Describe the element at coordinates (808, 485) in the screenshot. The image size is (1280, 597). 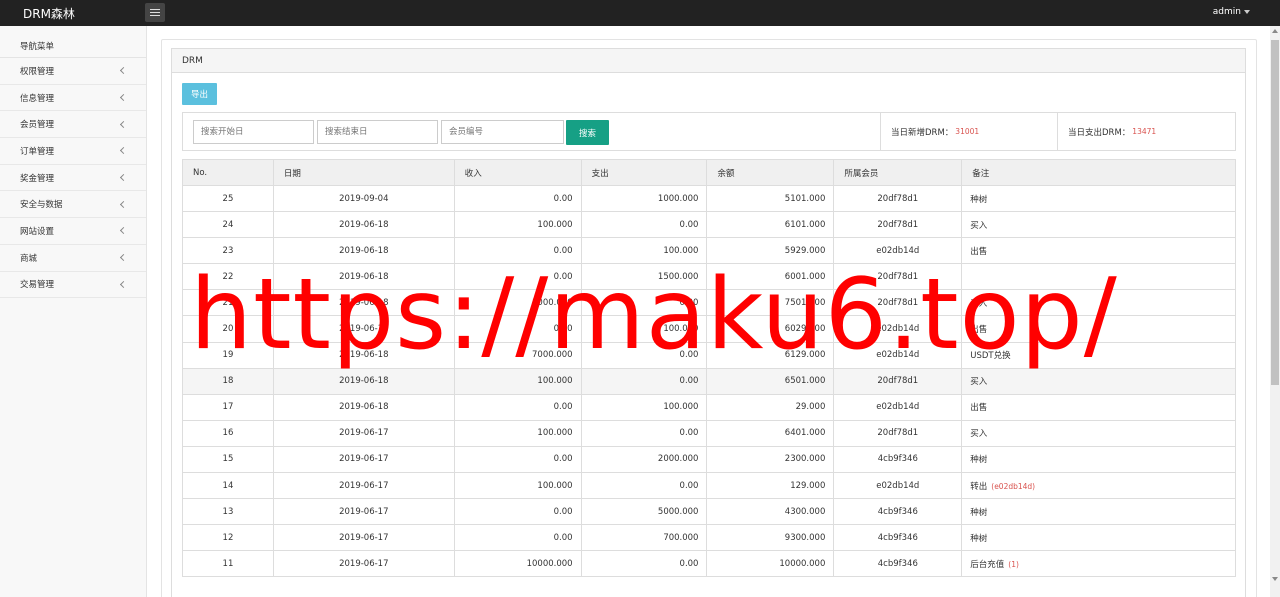
I see `cell-balance-text: 129.000` at that location.